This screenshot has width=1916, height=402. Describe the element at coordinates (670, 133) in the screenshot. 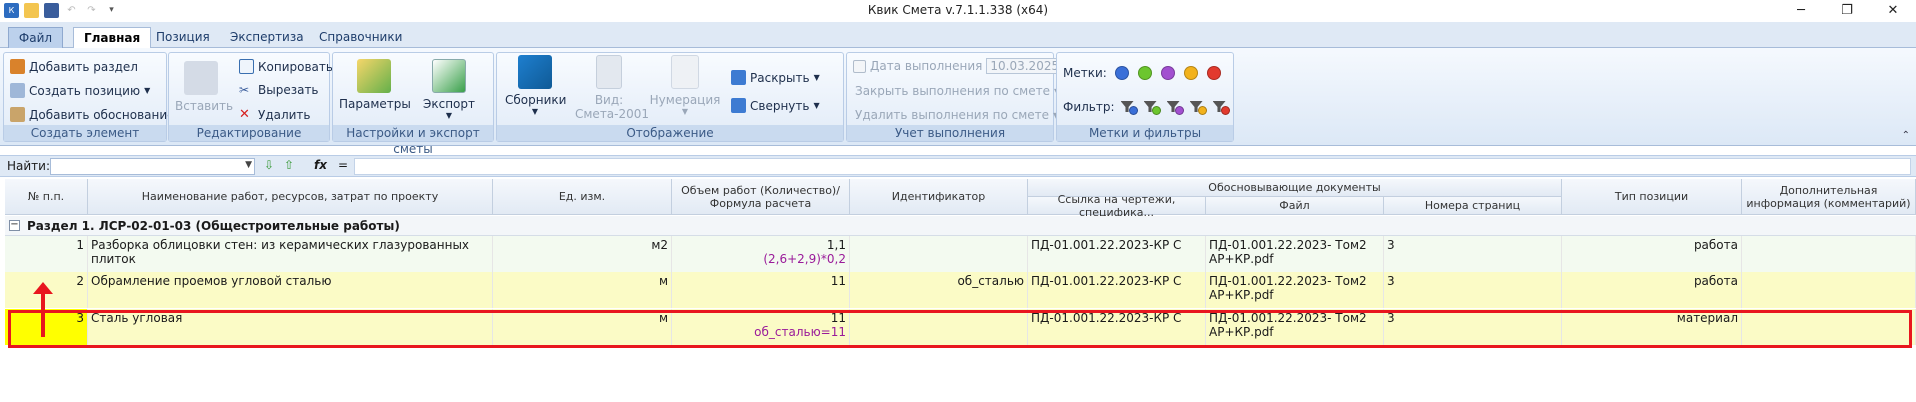

I see `group-caption-display: Отображение` at that location.